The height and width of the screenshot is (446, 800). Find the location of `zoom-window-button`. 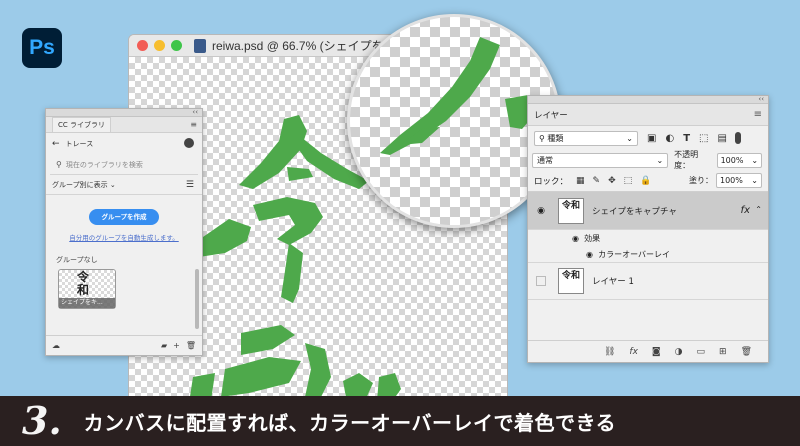

zoom-window-button is located at coordinates (176, 45).